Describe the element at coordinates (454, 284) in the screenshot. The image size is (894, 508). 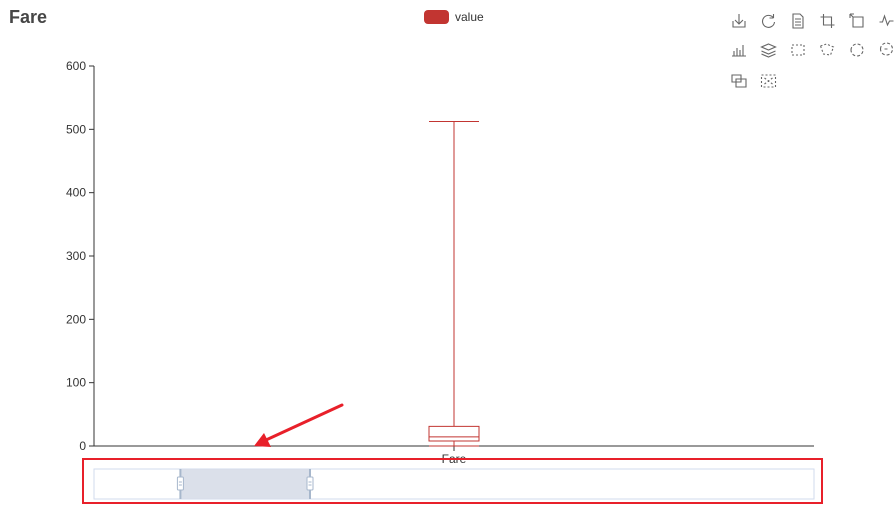
I see `box-series` at that location.